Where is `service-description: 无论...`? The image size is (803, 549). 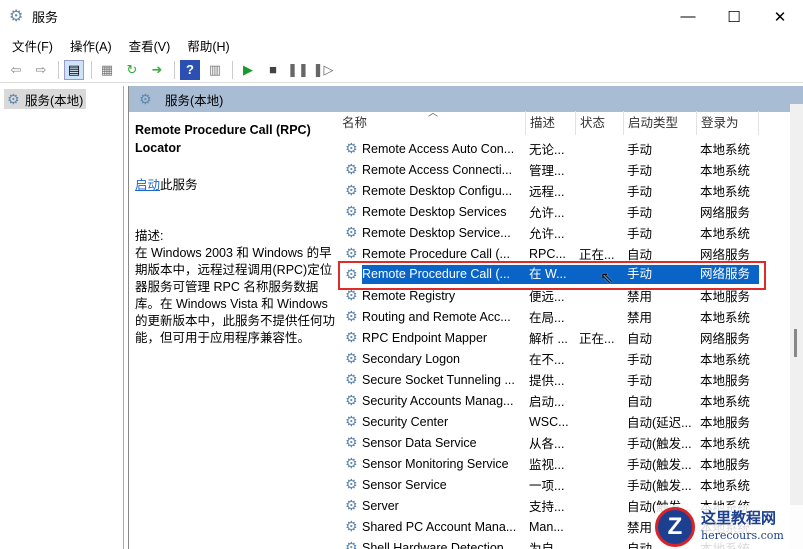 service-description: 无论... is located at coordinates (547, 150).